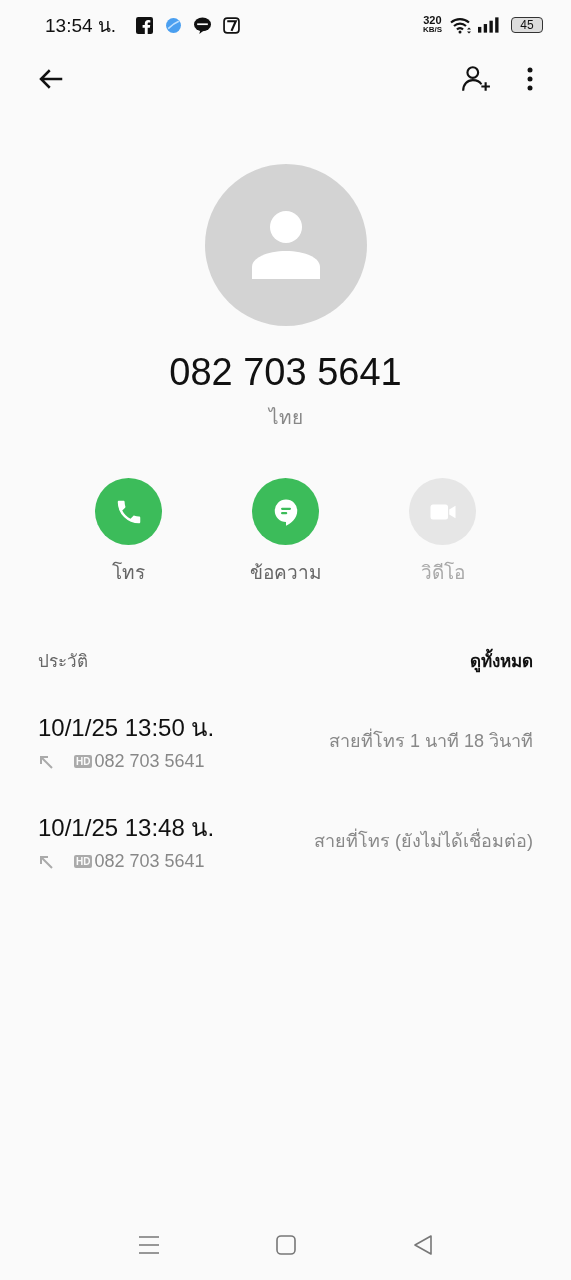 The width and height of the screenshot is (571, 1280). Describe the element at coordinates (285, 573) in the screenshot. I see `action-label: ข้อความ` at that location.